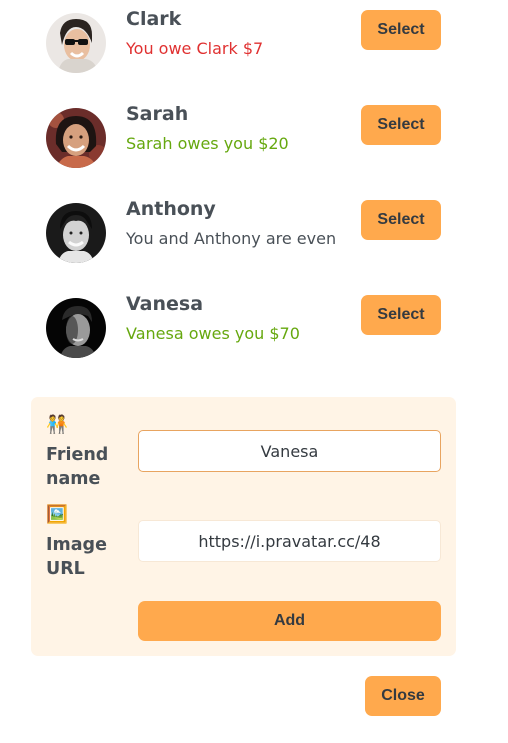 The image size is (508, 743). Describe the element at coordinates (77, 467) in the screenshot. I see `friend-name-label-text: Friend name` at that location.